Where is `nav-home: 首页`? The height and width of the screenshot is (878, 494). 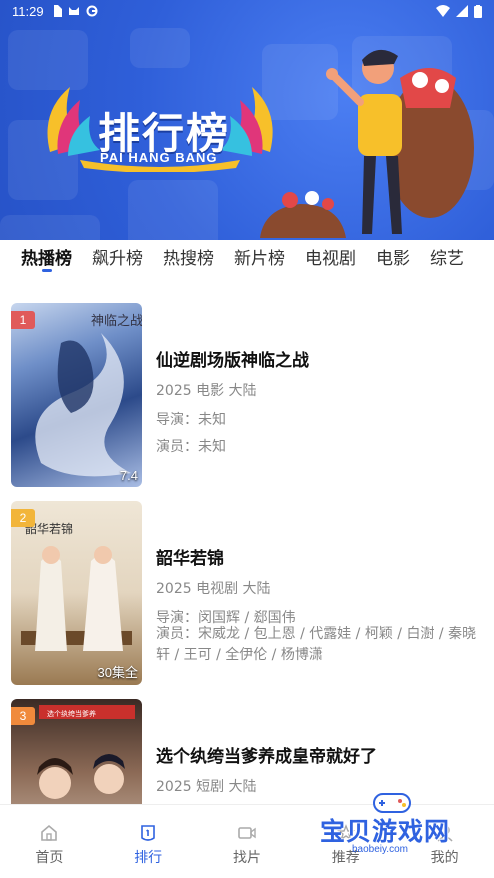
nav-home: 首页 is located at coordinates (49, 841).